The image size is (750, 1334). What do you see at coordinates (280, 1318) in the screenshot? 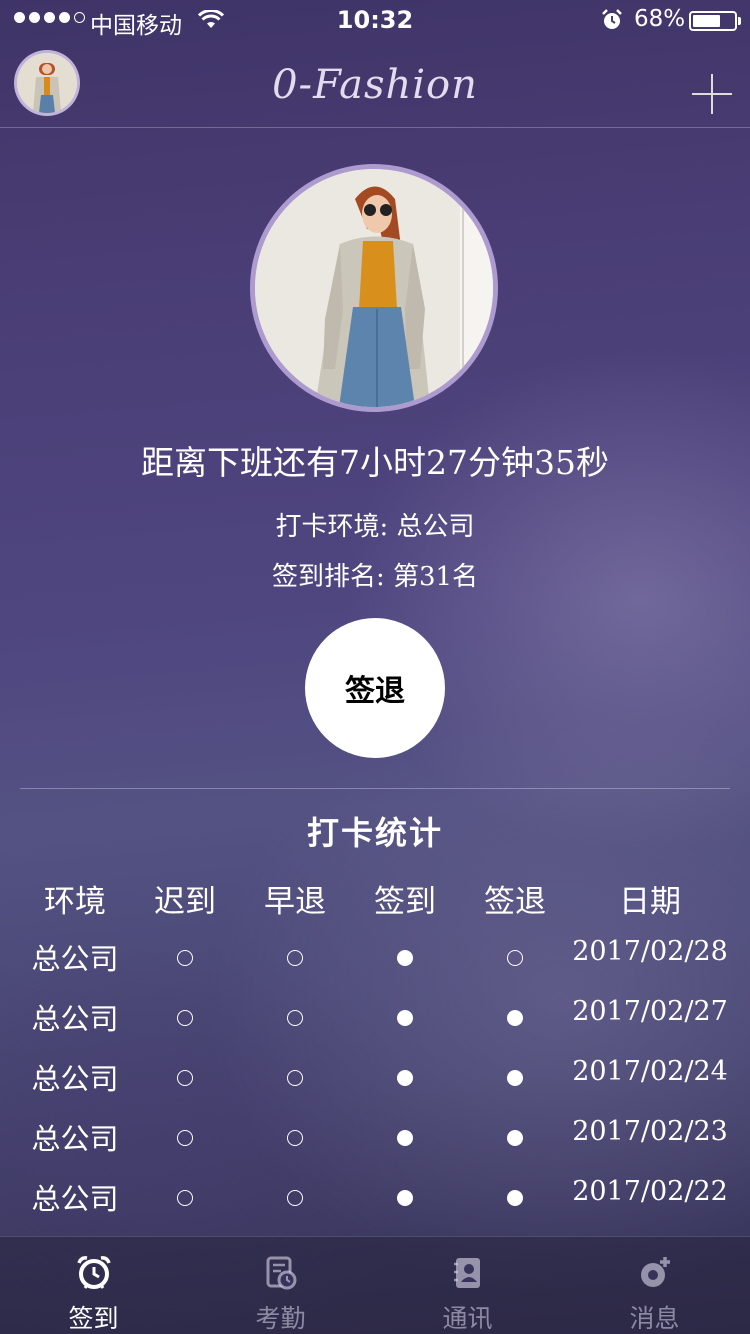
I see `tab-label: 考勤` at bounding box center [280, 1318].